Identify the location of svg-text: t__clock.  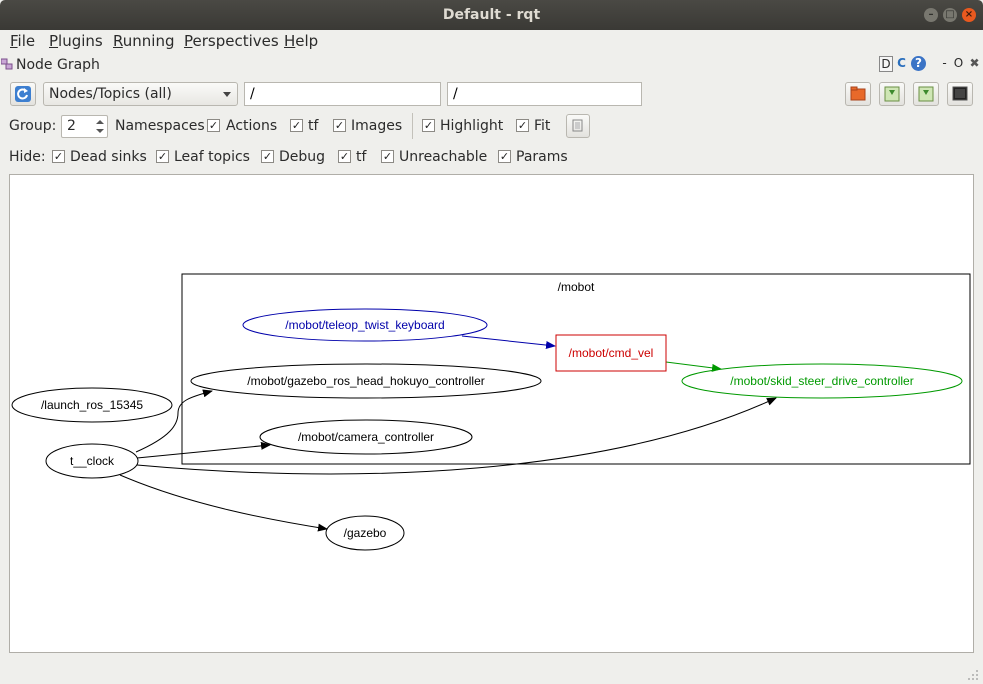
(92, 461).